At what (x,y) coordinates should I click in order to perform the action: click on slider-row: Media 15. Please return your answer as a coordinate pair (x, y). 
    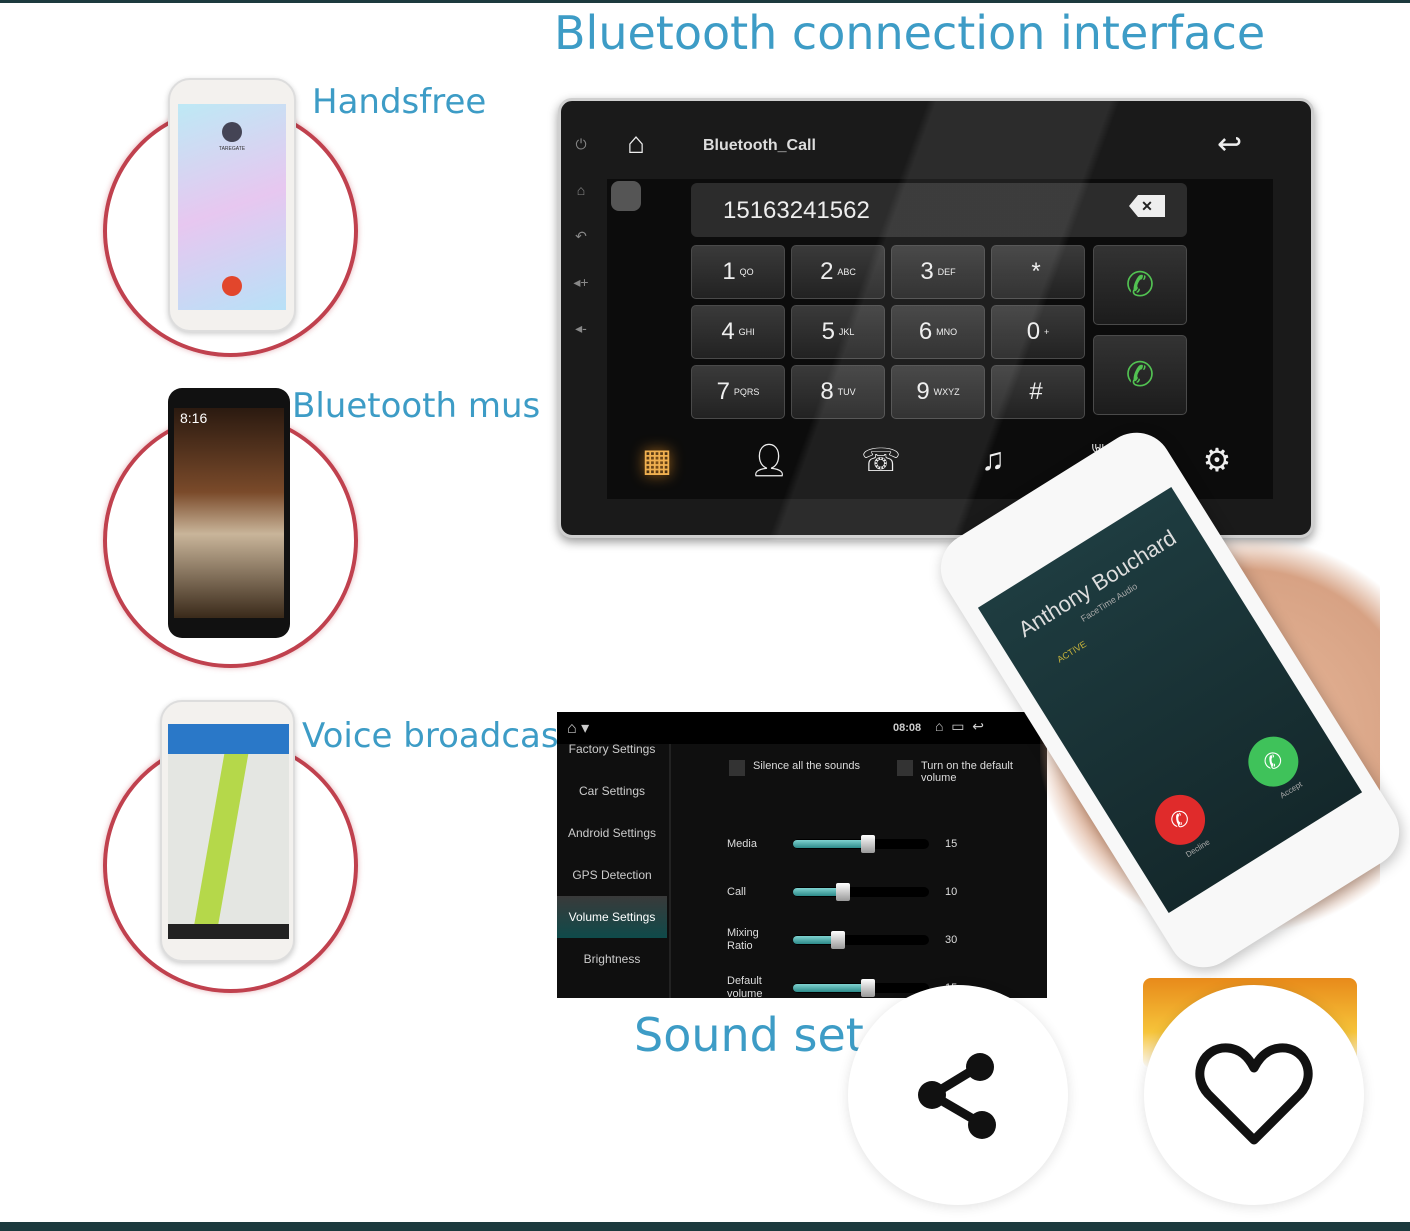
    Looking at the image, I should click on (842, 844).